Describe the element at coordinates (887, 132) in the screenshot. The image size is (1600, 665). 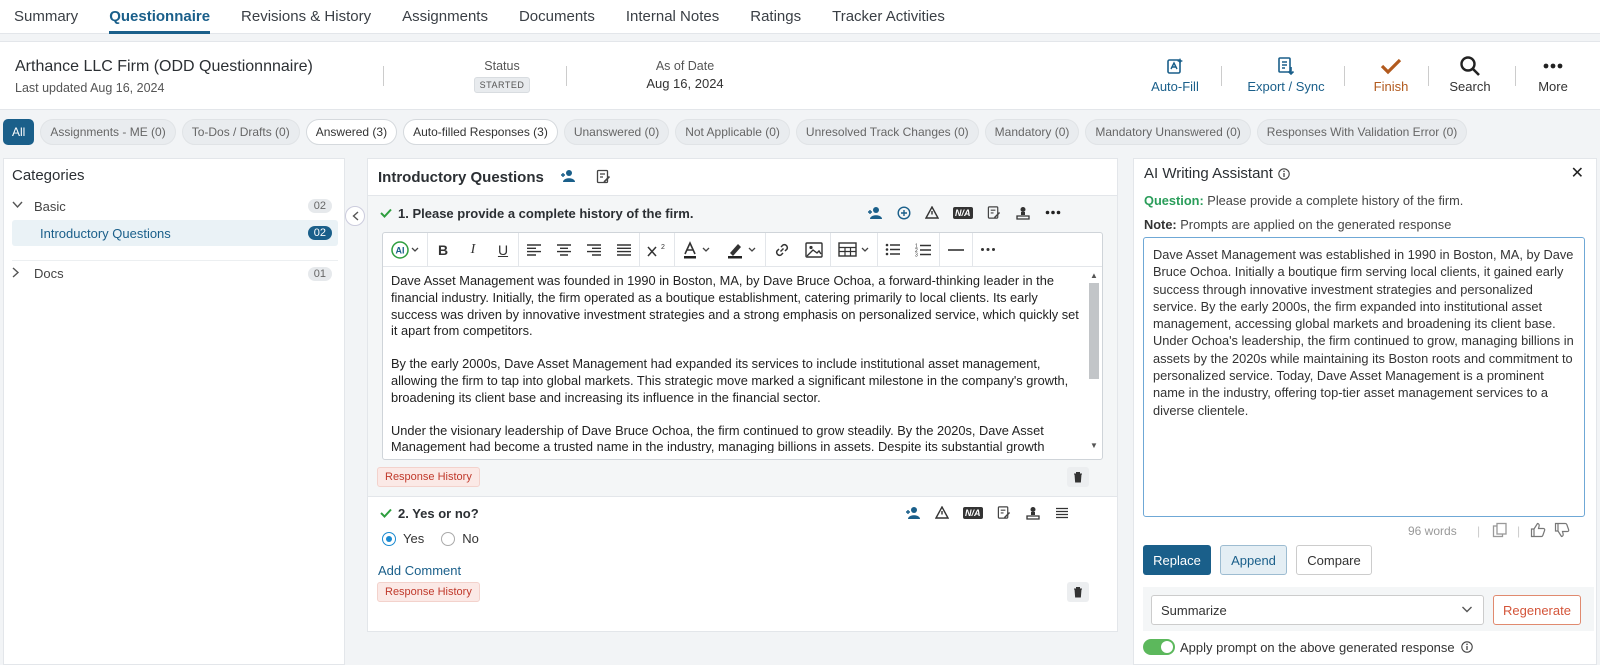
I see `filter-unresolved-track-changes: Unresolved Track Changes (0)` at that location.